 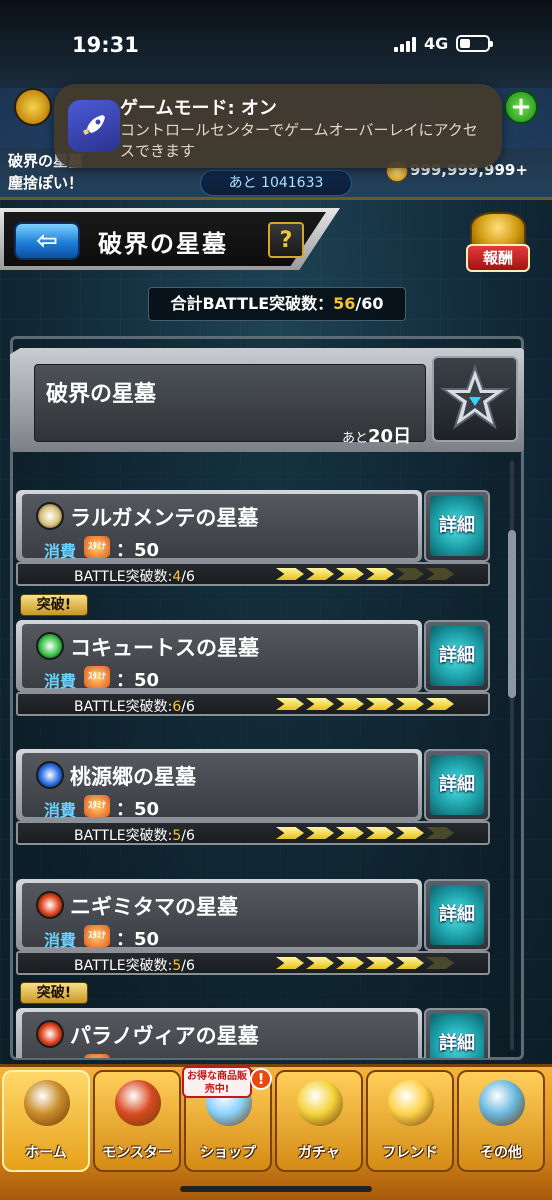 I want to click on stage-card: コキュートスの星墓 消費 ｽﾀﾐﾅ ：50 詳細 BATTLE突破数:6/6, so click(x=254, y=669).